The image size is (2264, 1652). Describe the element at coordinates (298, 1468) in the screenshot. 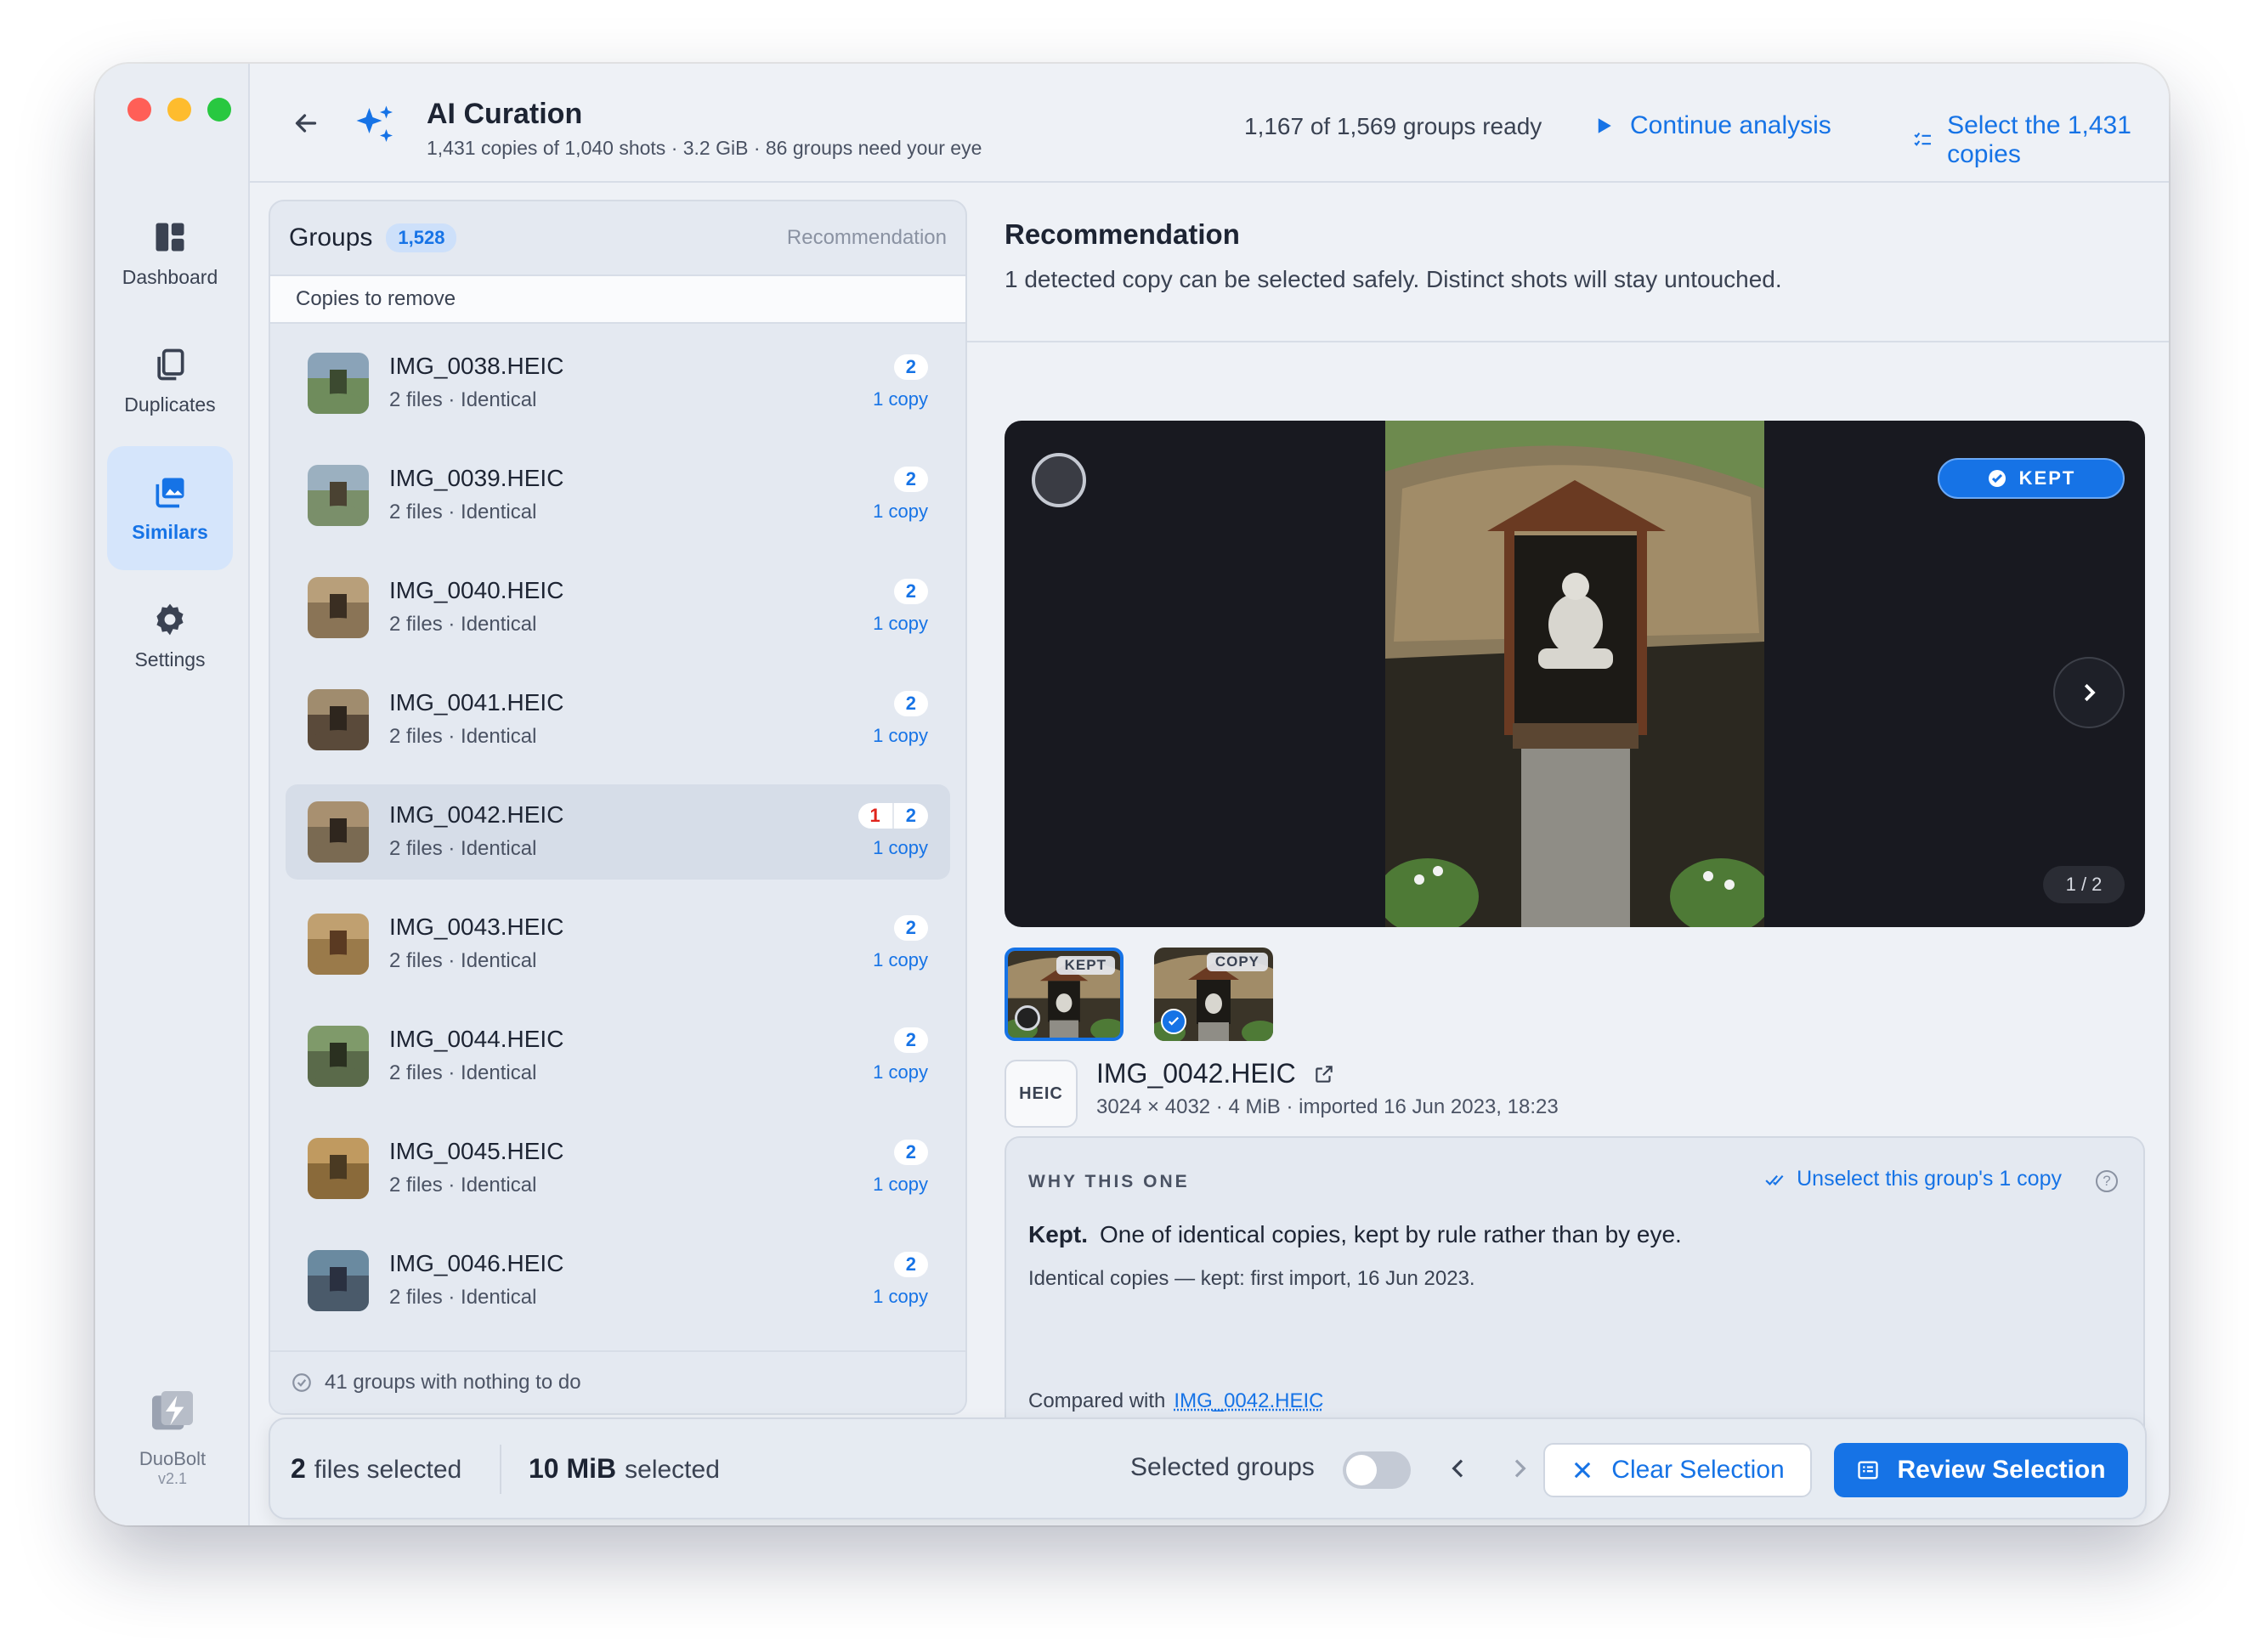

I see `files-count: 2` at that location.